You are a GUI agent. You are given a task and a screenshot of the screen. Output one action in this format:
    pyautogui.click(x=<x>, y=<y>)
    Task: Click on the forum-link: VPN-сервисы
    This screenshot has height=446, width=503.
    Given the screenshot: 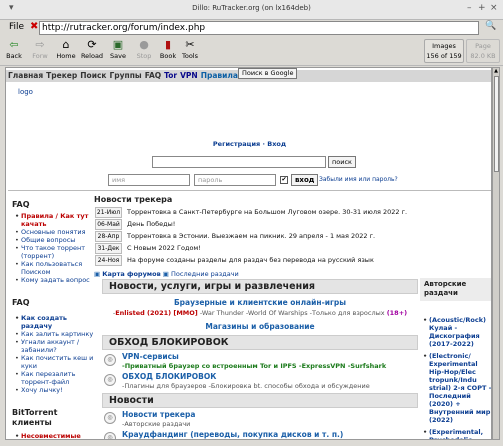 What is the action you would take?
    pyautogui.click(x=150, y=356)
    